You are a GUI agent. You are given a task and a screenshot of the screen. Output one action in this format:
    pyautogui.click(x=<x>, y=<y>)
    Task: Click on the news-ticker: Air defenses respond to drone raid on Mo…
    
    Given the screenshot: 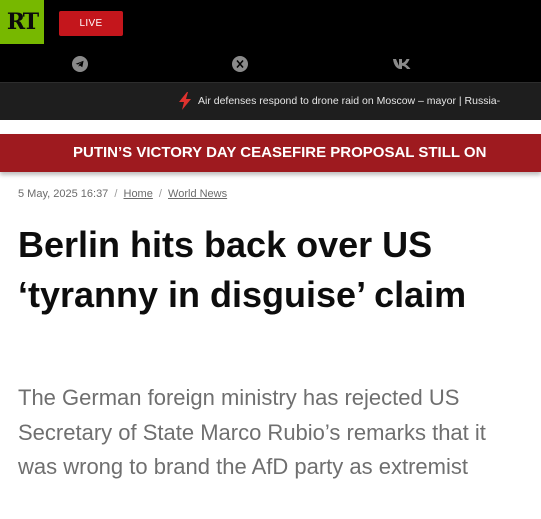 What is the action you would take?
    pyautogui.click(x=270, y=101)
    